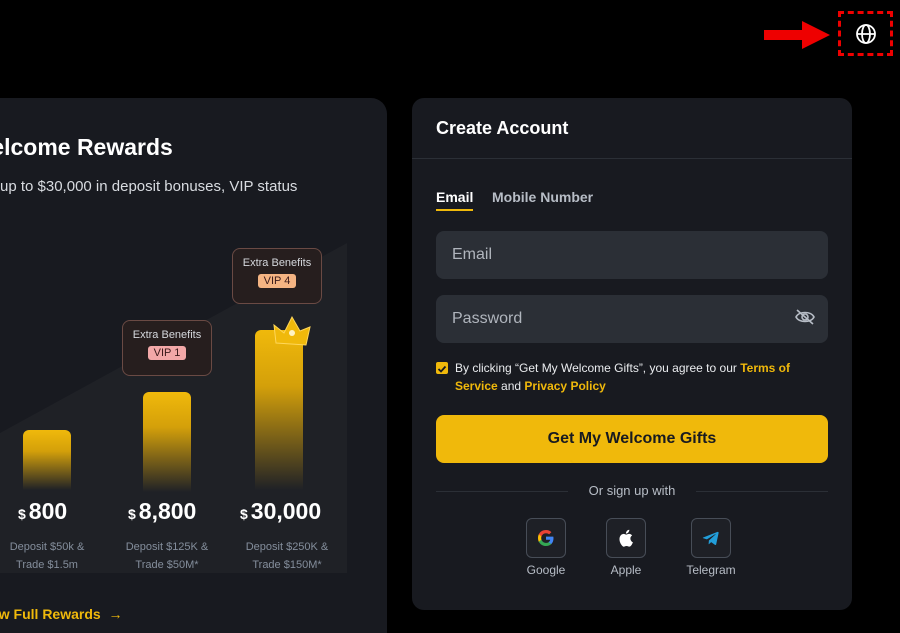  What do you see at coordinates (805, 317) in the screenshot?
I see `eye-slash-icon` at bounding box center [805, 317].